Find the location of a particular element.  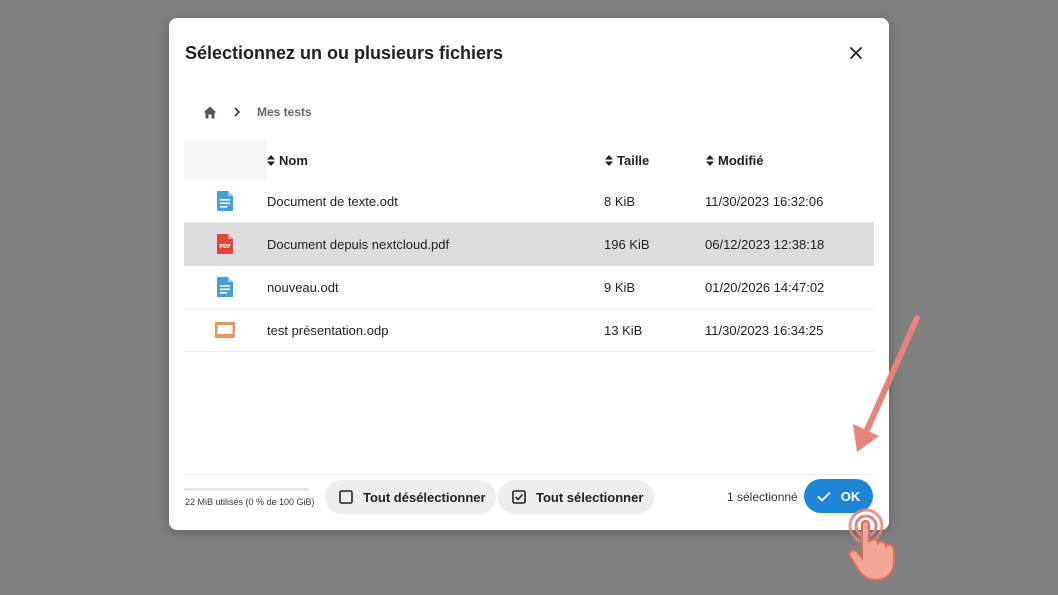

breadcrumb-separator is located at coordinates (240, 112).